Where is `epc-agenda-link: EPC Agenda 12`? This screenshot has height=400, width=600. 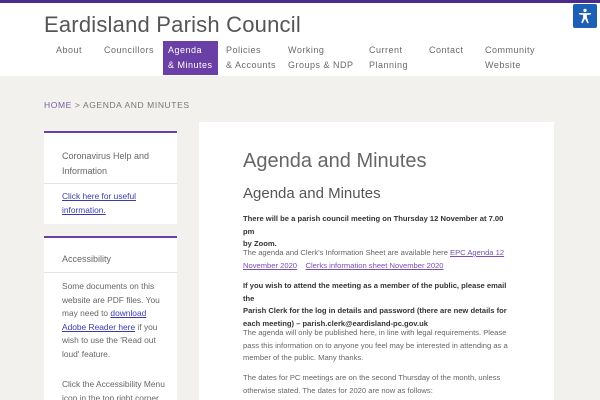
epc-agenda-link: EPC Agenda 12 is located at coordinates (477, 252).